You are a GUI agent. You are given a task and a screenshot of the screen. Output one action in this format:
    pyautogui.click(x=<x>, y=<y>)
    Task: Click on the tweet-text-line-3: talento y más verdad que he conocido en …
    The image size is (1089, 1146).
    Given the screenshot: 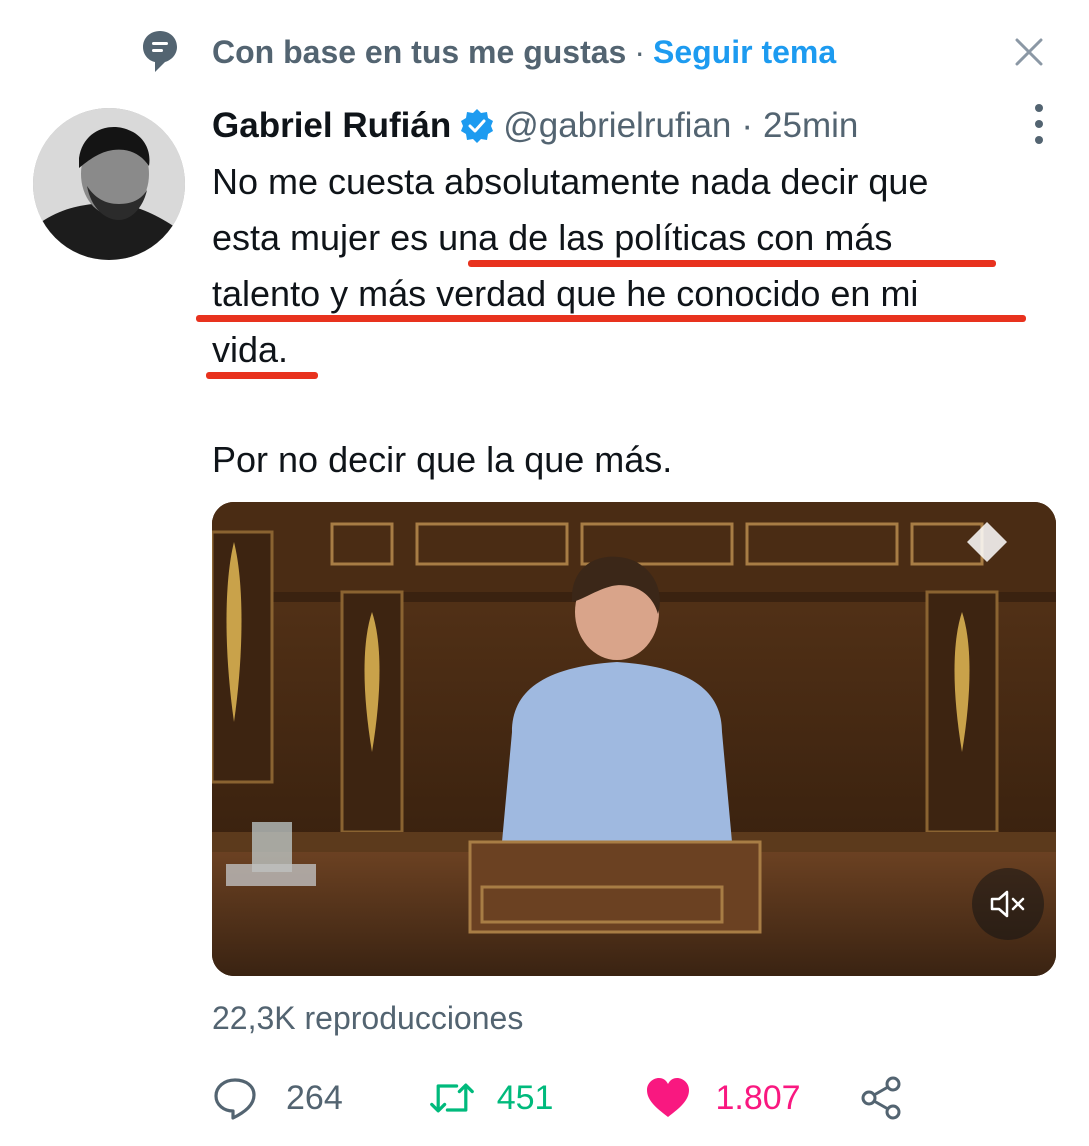 What is the action you would take?
    pyautogui.click(x=565, y=293)
    